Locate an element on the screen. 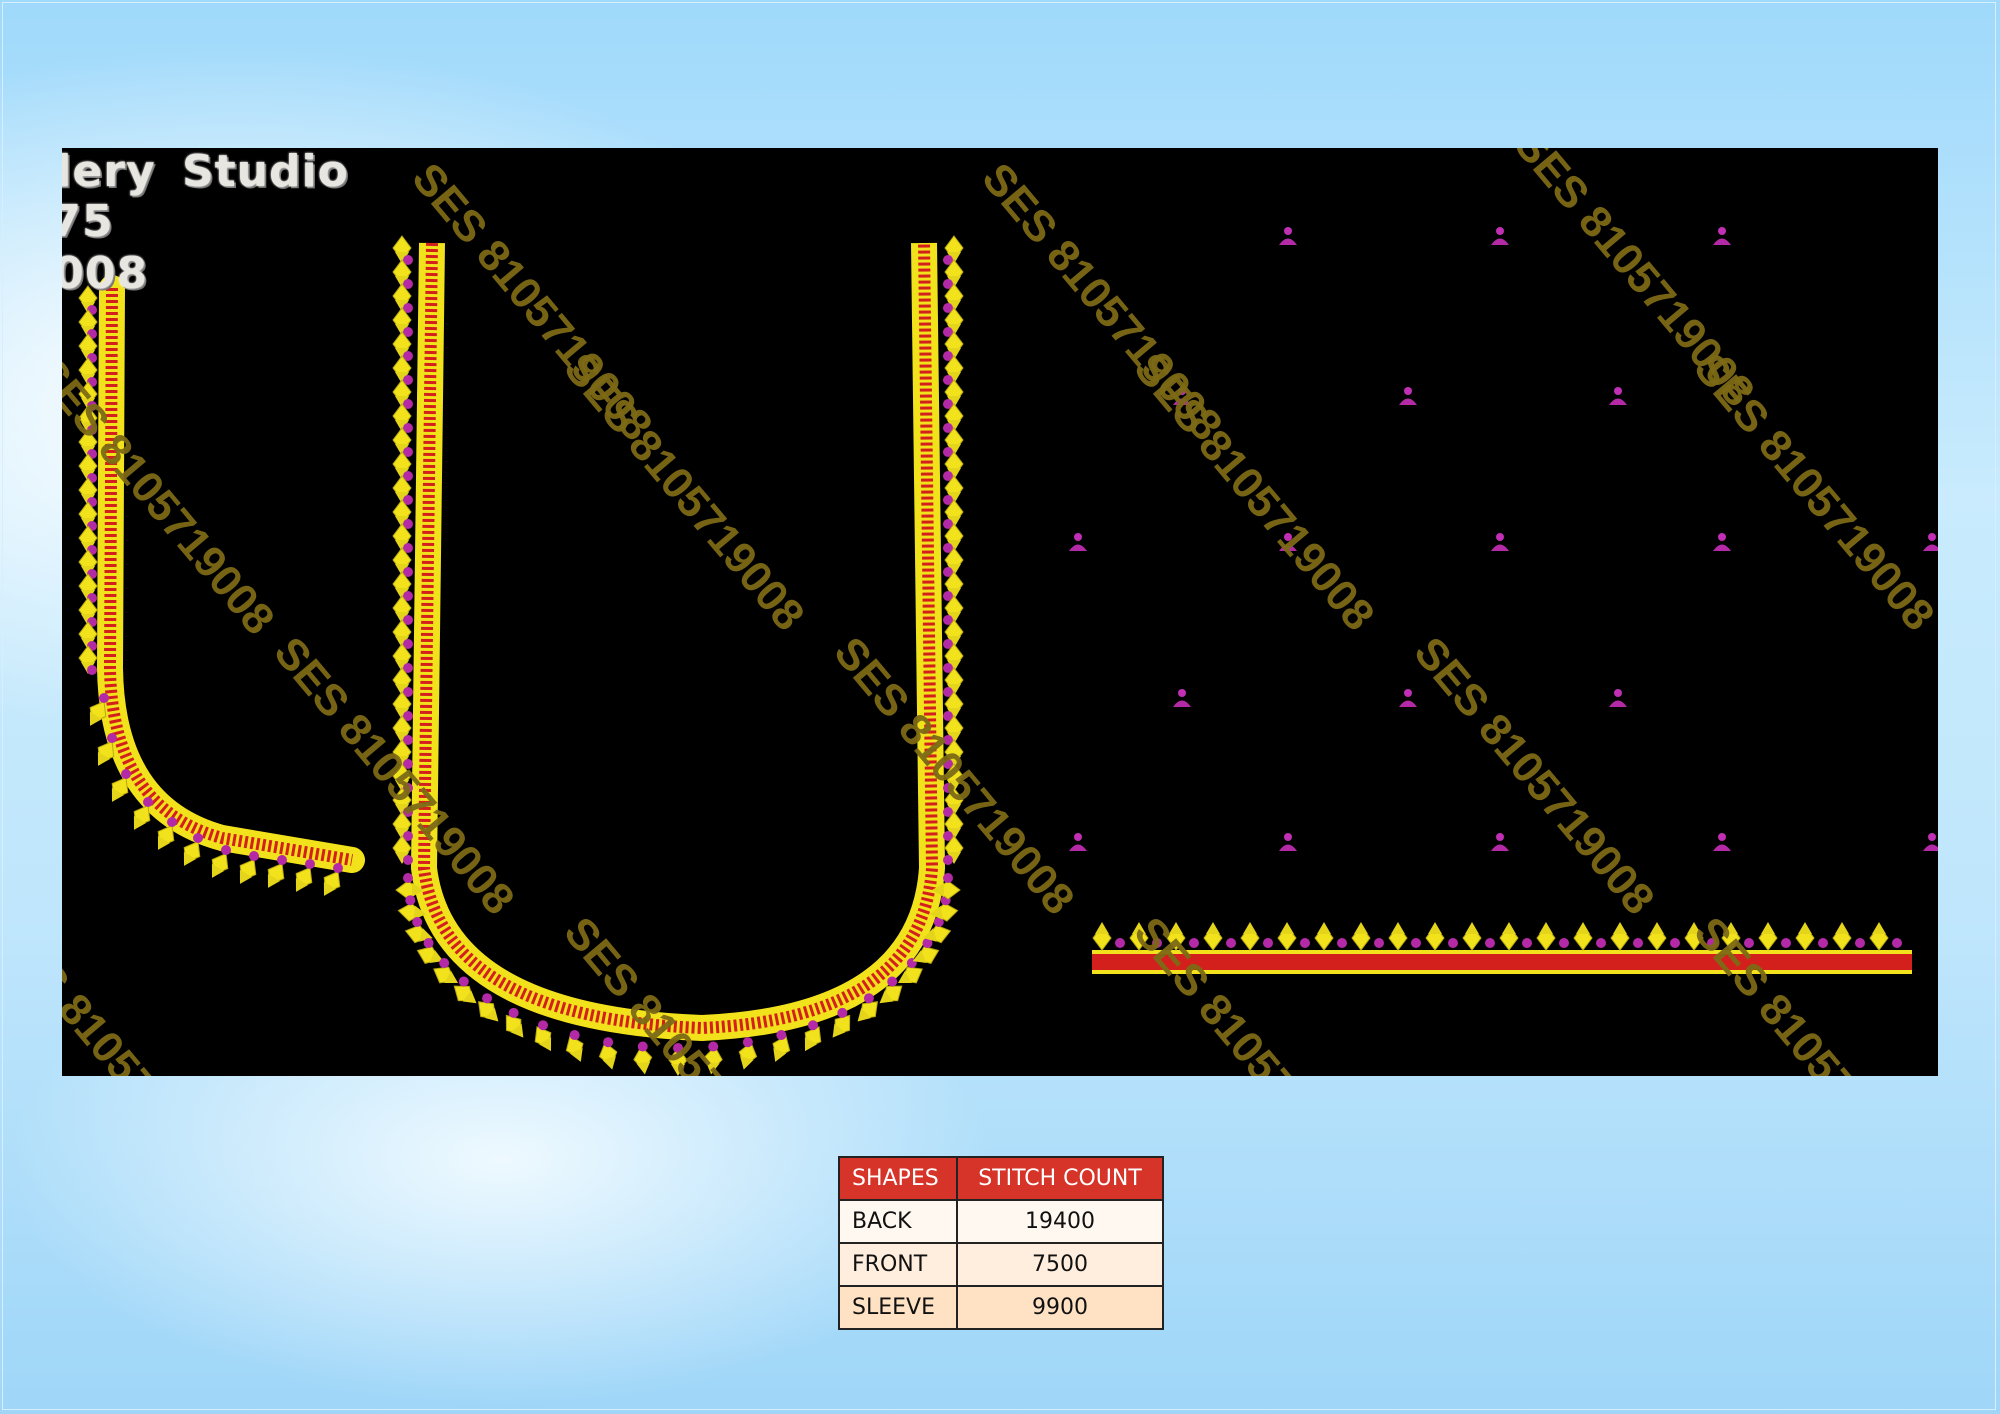 The height and width of the screenshot is (1414, 2000). shape-cell: SLEEVE is located at coordinates (898, 1307).